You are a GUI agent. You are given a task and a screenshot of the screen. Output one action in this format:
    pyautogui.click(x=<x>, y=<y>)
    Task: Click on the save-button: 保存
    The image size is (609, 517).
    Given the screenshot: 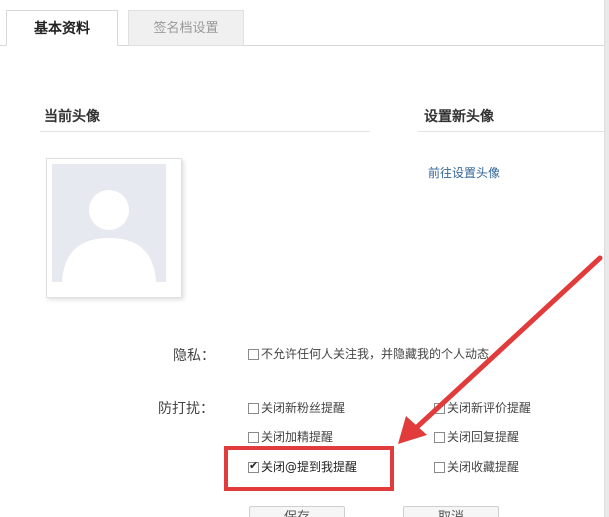 What is the action you would take?
    pyautogui.click(x=297, y=511)
    